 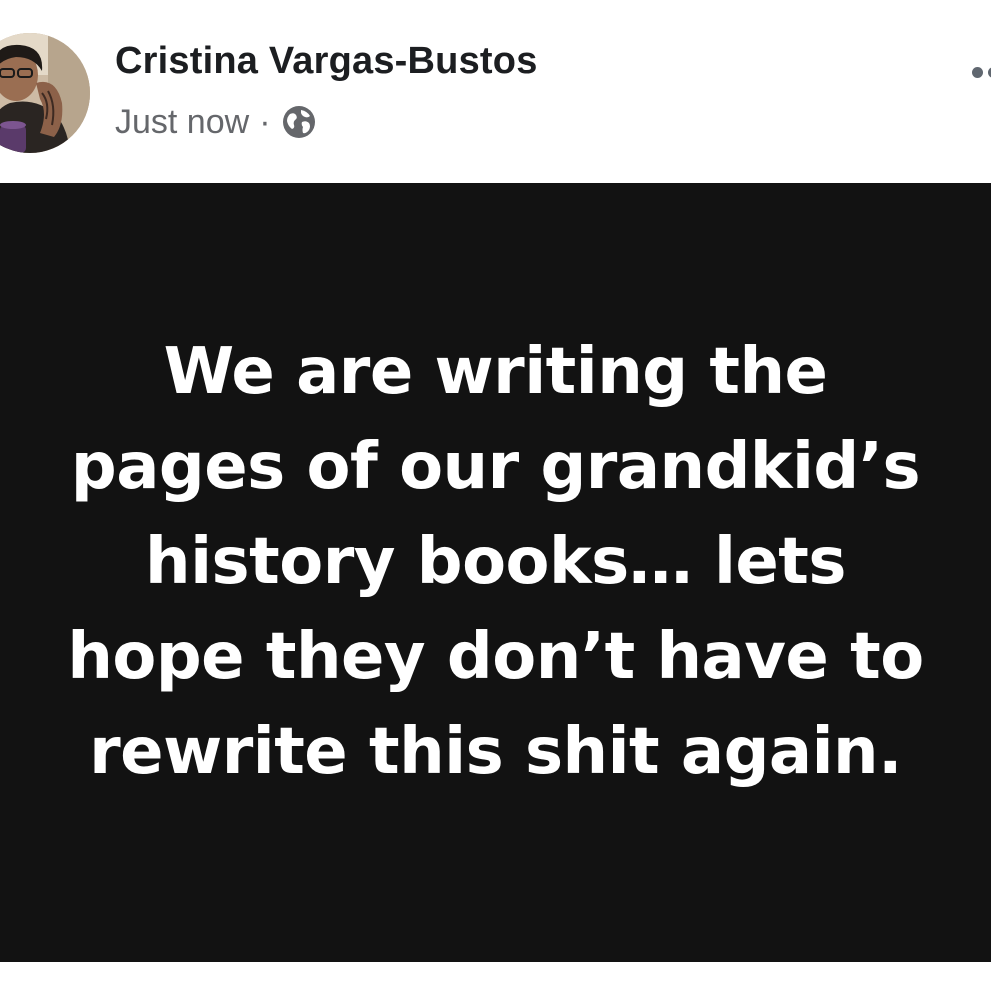 What do you see at coordinates (299, 122) in the screenshot?
I see `globe-icon` at bounding box center [299, 122].